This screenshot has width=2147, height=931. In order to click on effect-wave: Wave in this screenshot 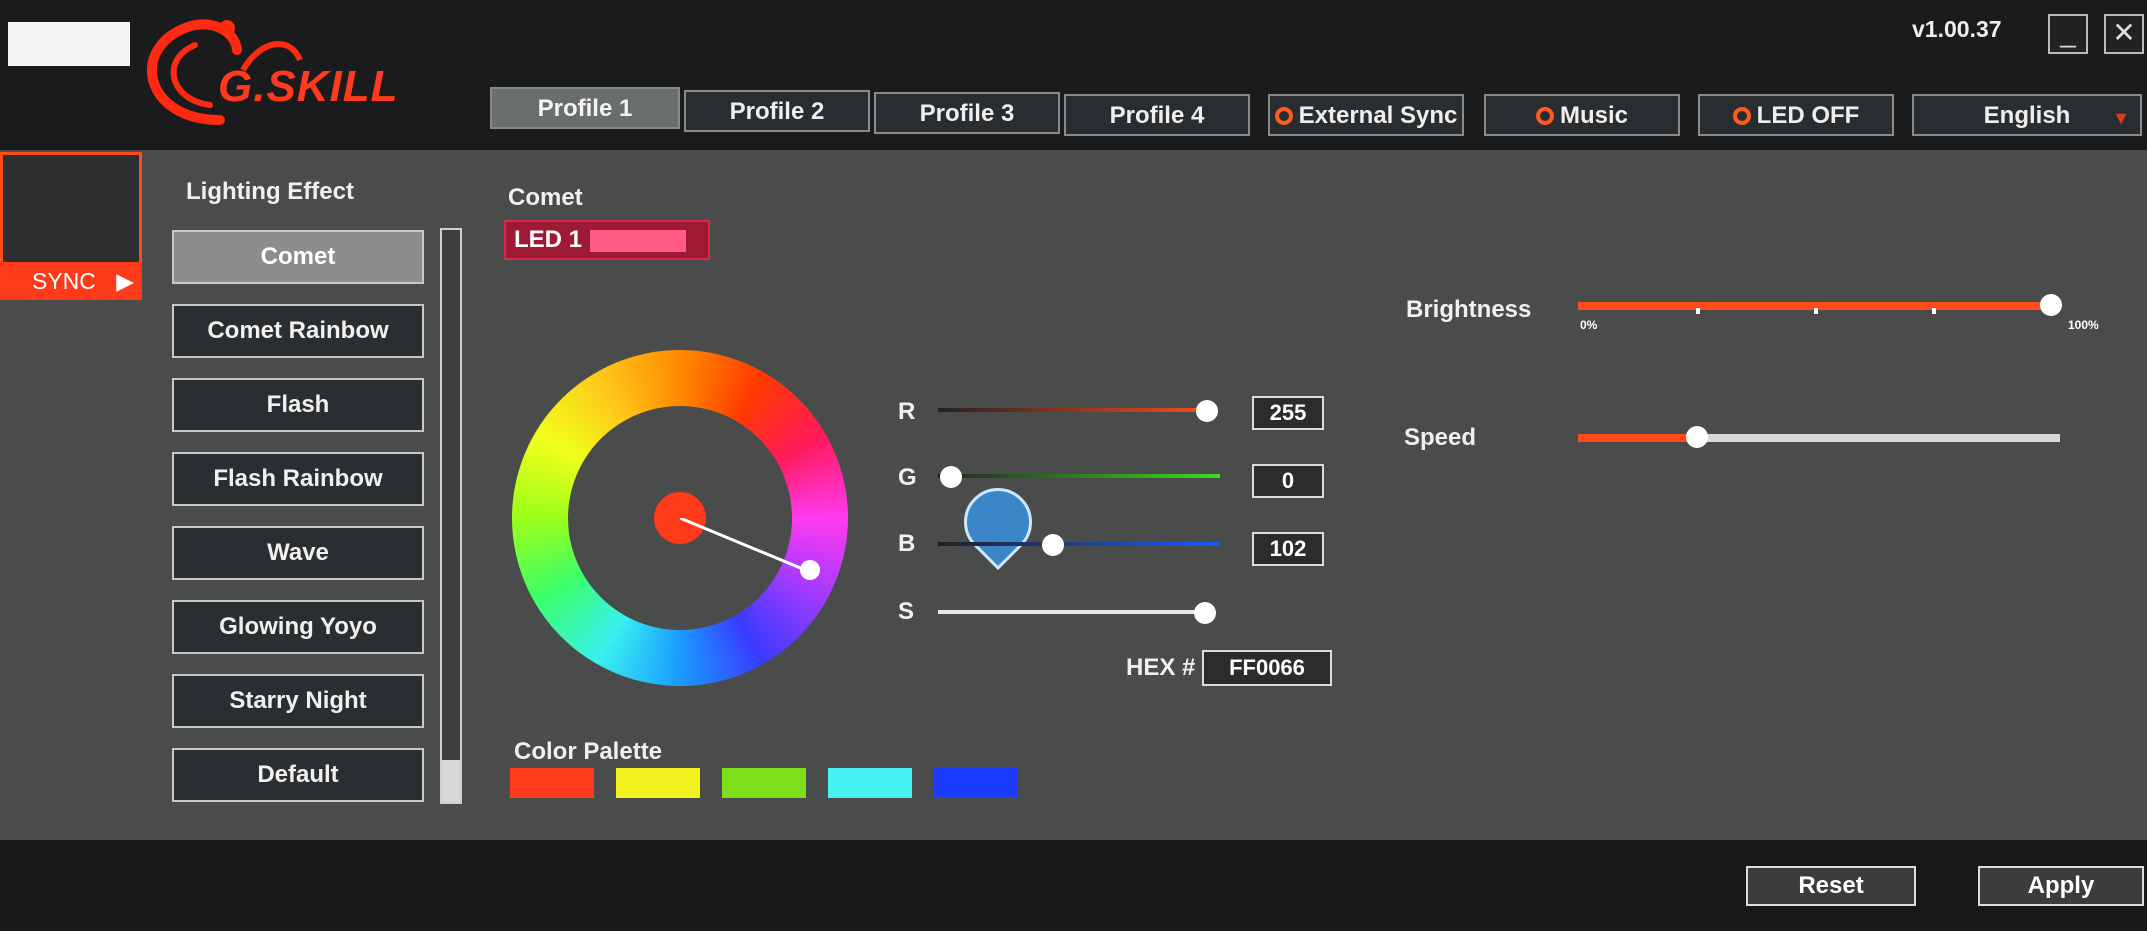, I will do `click(298, 553)`.